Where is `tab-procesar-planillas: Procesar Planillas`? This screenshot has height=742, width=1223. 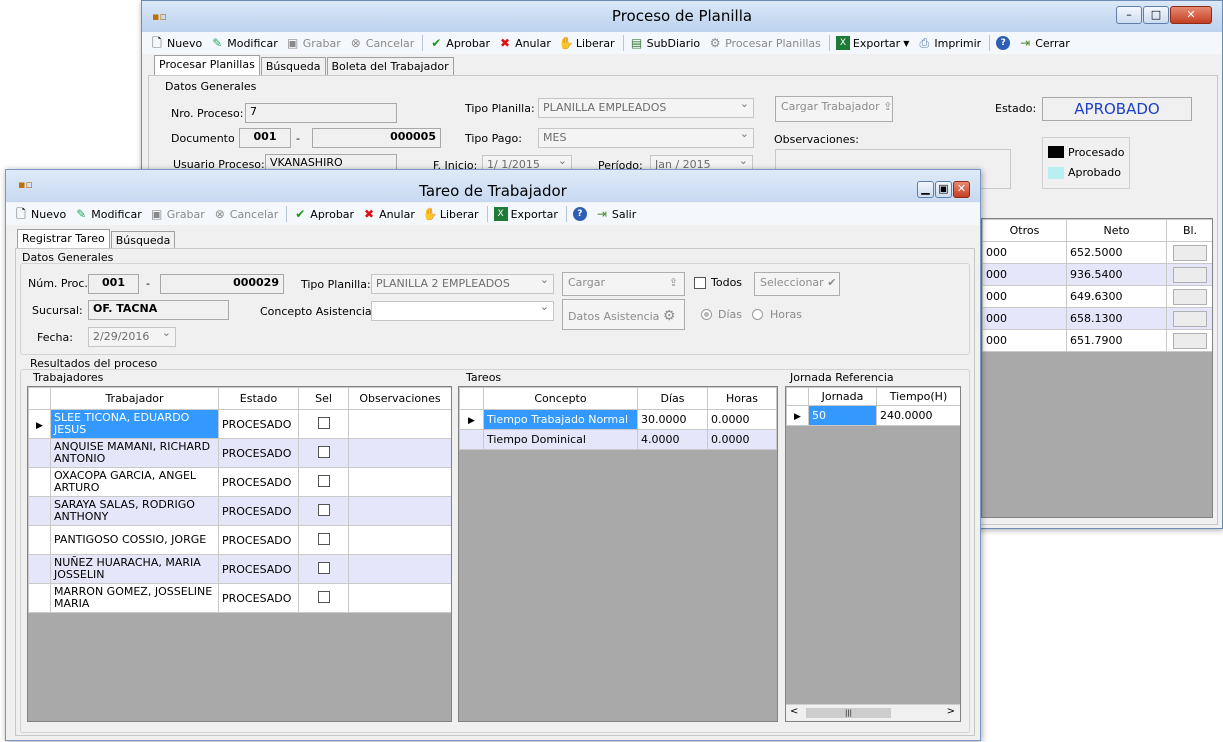
tab-procesar-planillas: Procesar Planillas is located at coordinates (207, 65).